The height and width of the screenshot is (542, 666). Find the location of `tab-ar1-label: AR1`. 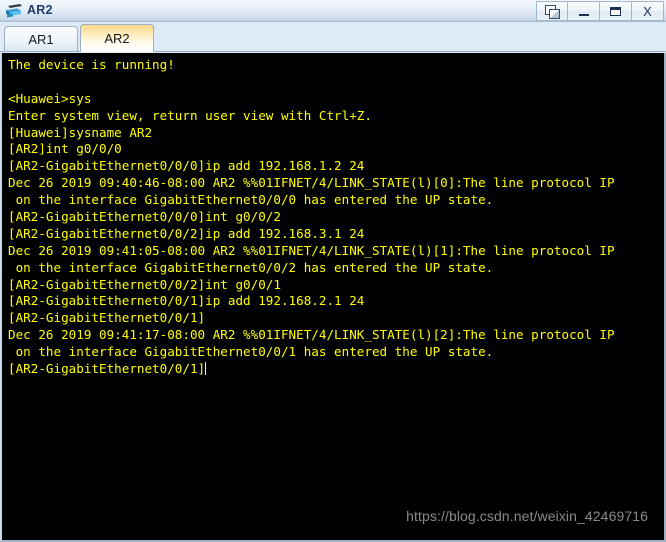

tab-ar1-label: AR1 is located at coordinates (41, 39).